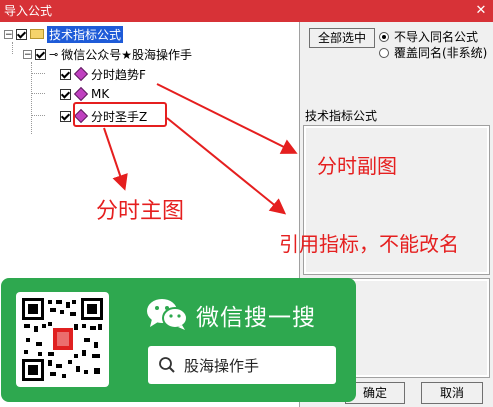  Describe the element at coordinates (167, 365) in the screenshot. I see `search-icon` at that location.